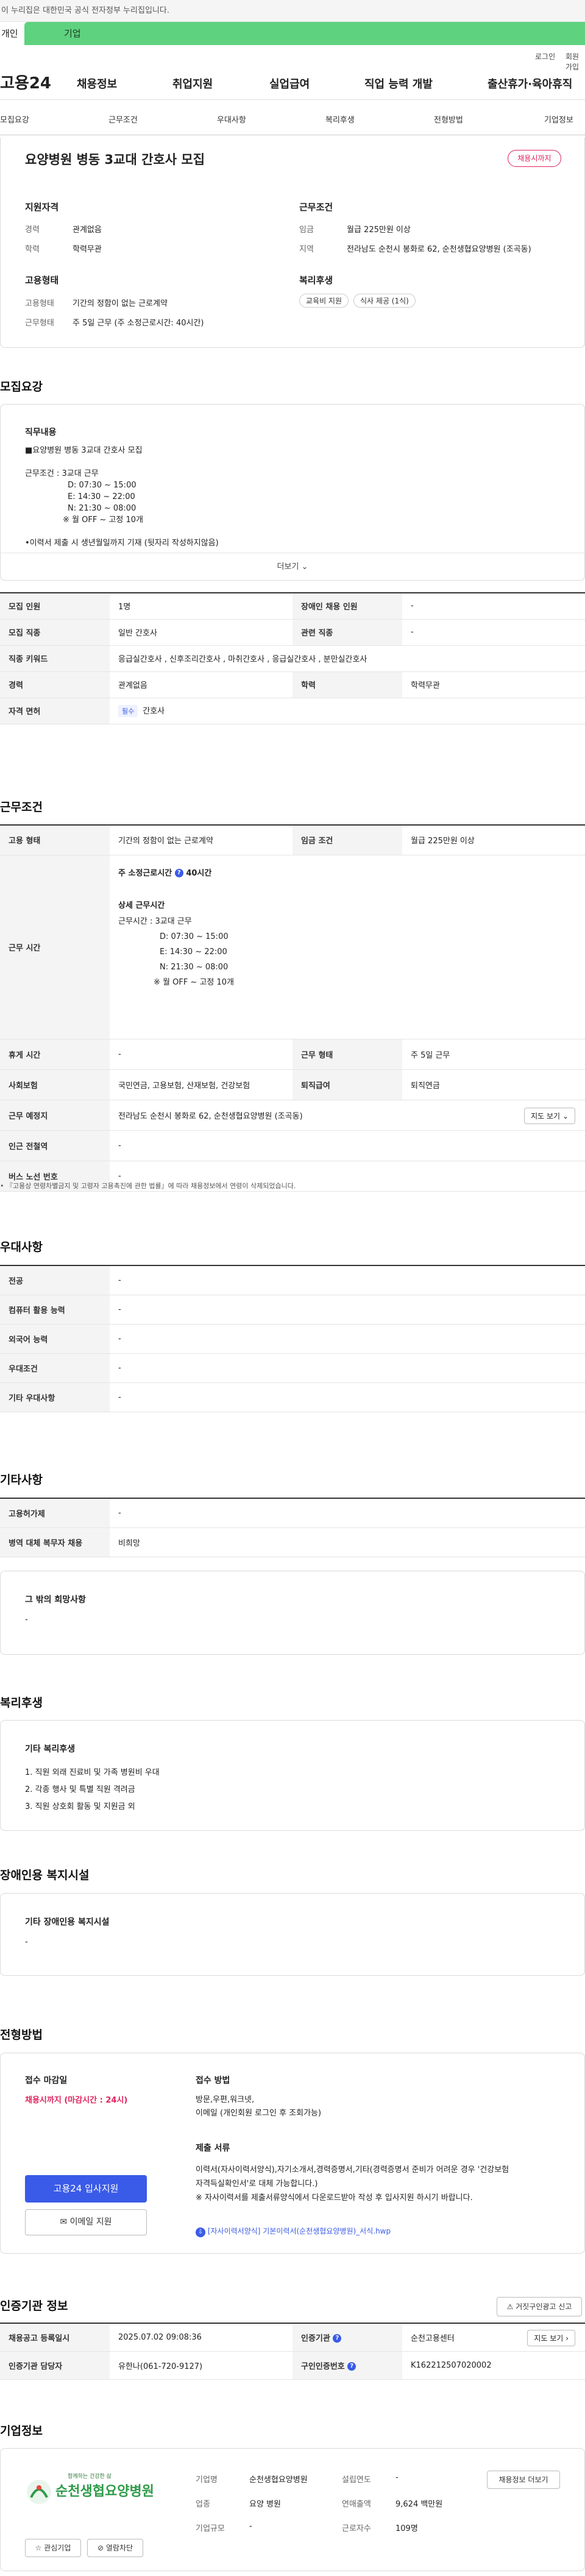 The height and width of the screenshot is (2576, 585). Describe the element at coordinates (259, 2113) in the screenshot. I see `method-line: 이메일 (개인회원 로그인 후 조회가능)` at that location.